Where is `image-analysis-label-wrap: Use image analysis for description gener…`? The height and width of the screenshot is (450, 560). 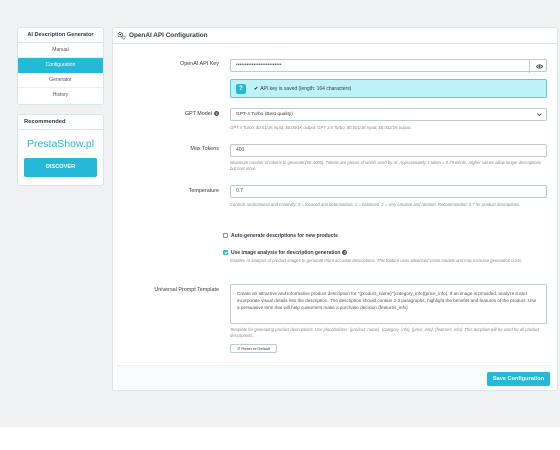 image-analysis-label-wrap: Use image analysis for description gener… is located at coordinates (289, 253).